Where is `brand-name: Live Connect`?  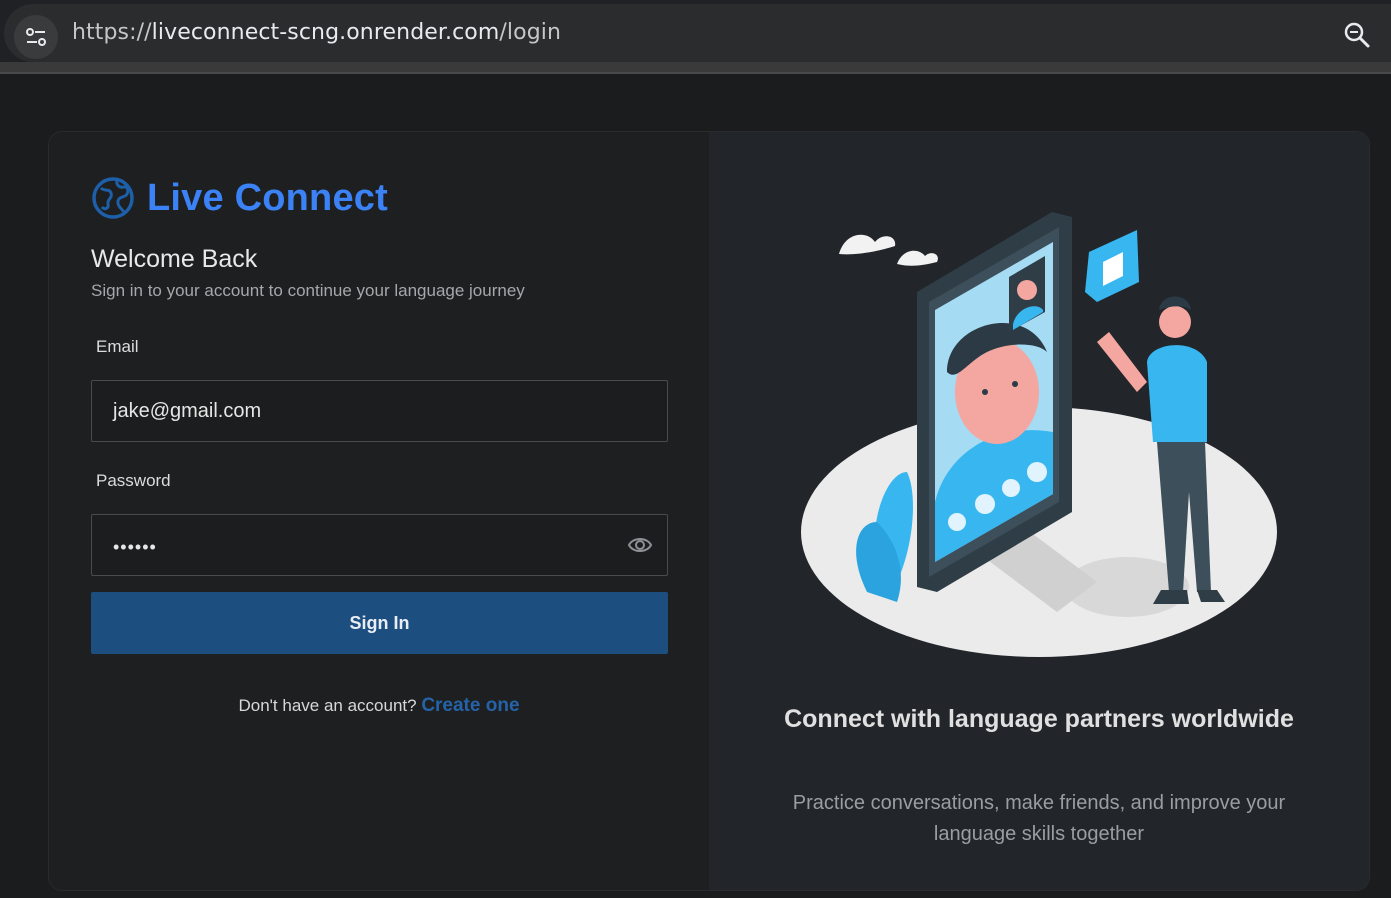
brand-name: Live Connect is located at coordinates (267, 197).